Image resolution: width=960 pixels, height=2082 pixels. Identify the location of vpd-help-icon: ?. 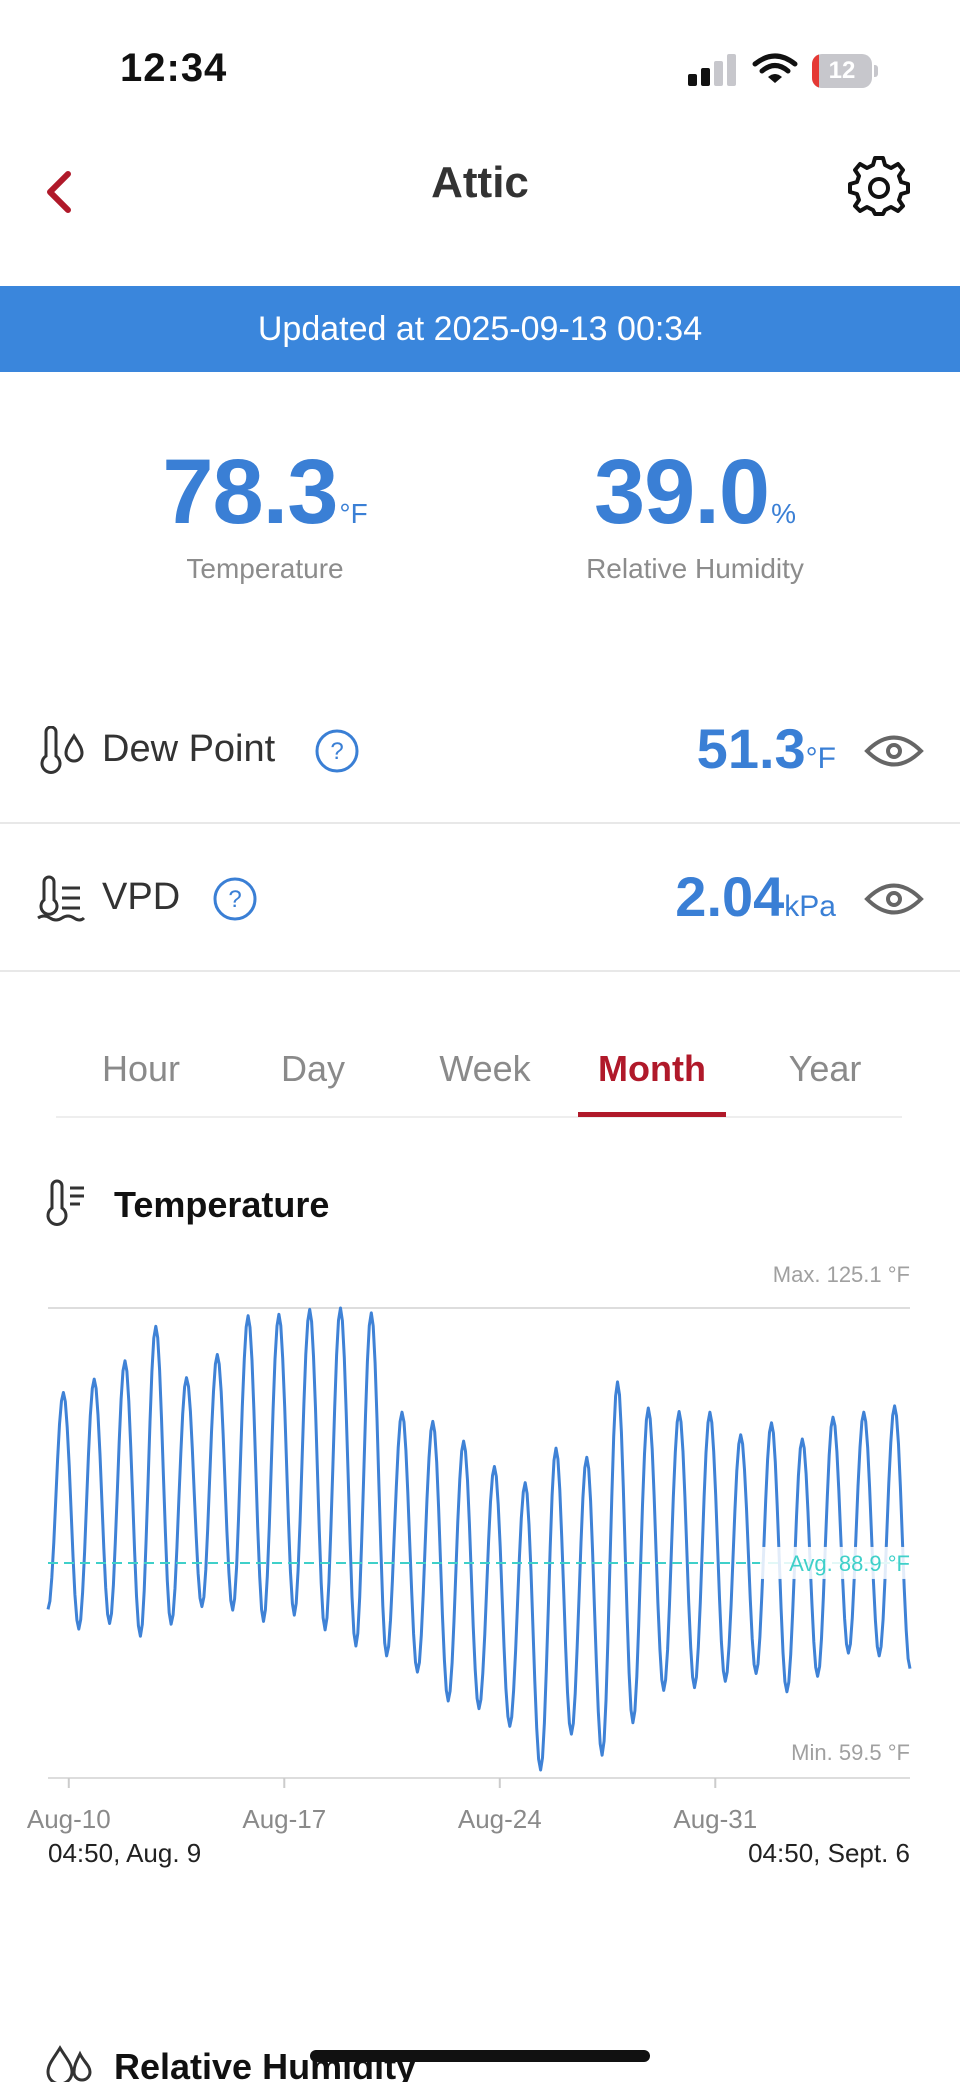
(235, 899).